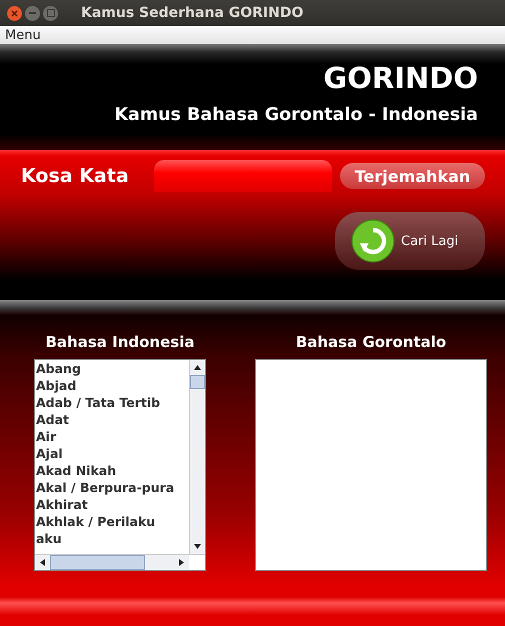  What do you see at coordinates (192, 13) in the screenshot?
I see `window-title: Kamus Sederhana GORINDO` at bounding box center [192, 13].